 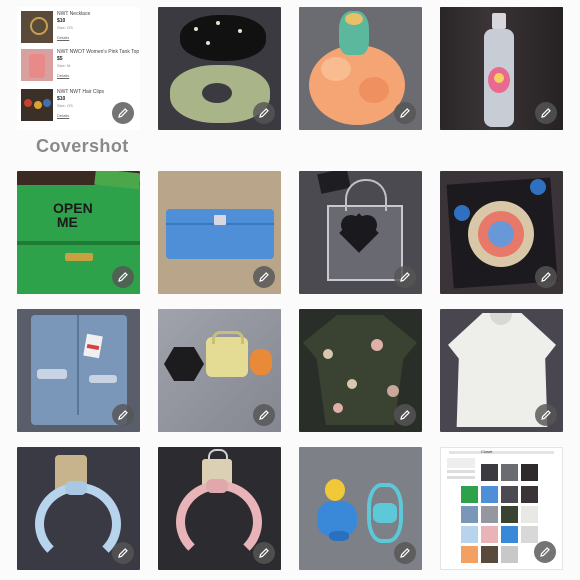 I want to click on tank-top-thumbnail, so click(x=37, y=65).